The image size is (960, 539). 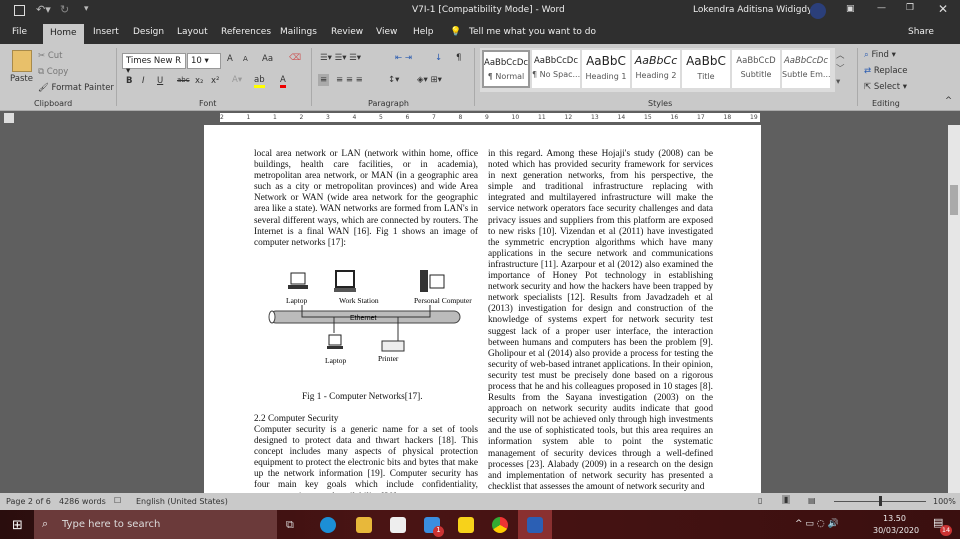 What do you see at coordinates (347, 32) in the screenshot?
I see `tab-review: Review` at bounding box center [347, 32].